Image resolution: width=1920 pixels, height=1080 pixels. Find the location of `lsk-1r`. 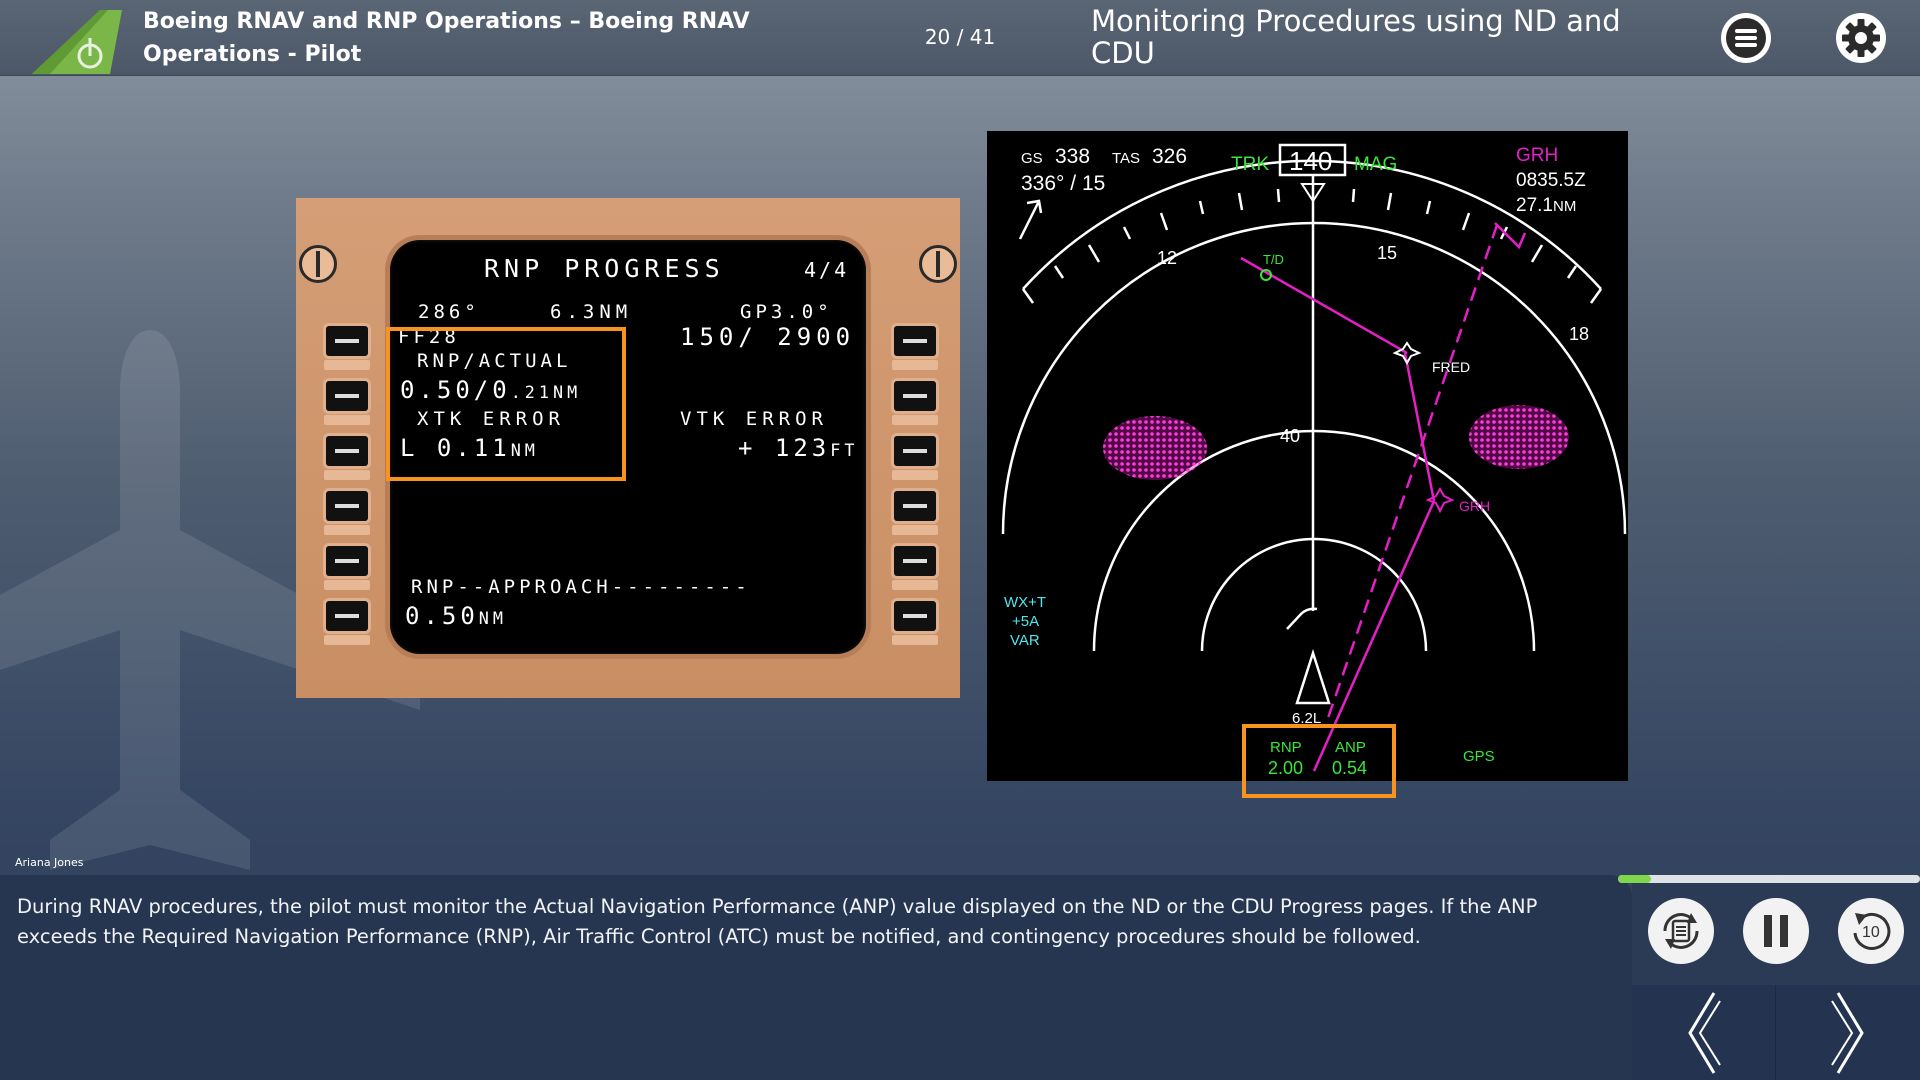

lsk-1r is located at coordinates (915, 341).